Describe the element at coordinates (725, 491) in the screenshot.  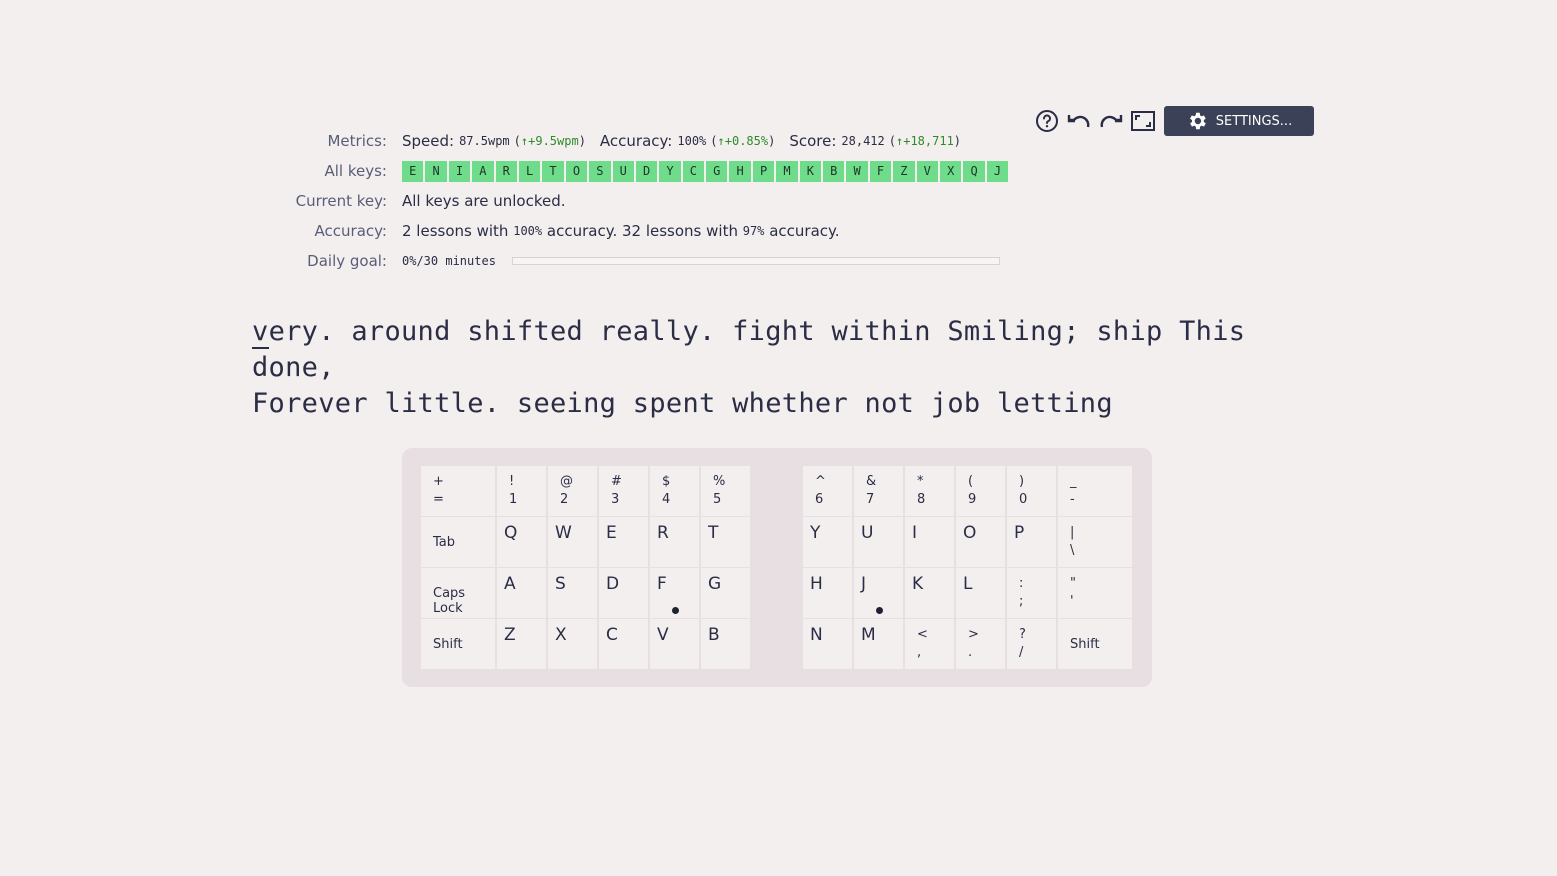
I see `key-5: % 5` at that location.